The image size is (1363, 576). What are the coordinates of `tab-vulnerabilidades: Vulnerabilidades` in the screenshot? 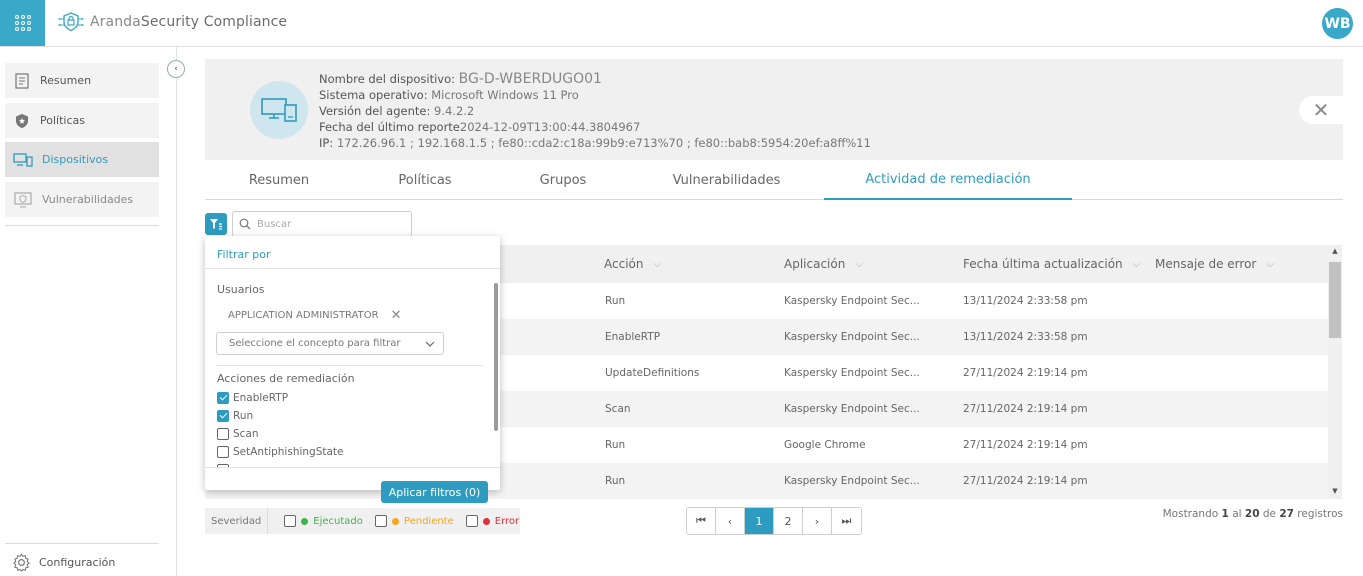 It's located at (726, 180).